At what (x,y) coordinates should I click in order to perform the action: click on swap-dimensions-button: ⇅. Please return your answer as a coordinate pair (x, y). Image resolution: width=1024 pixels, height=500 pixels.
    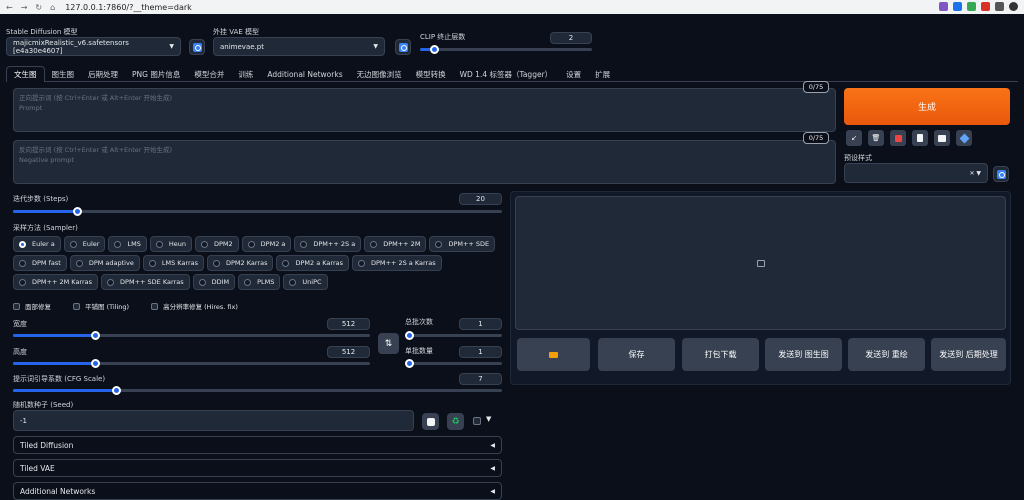
    Looking at the image, I should click on (388, 343).